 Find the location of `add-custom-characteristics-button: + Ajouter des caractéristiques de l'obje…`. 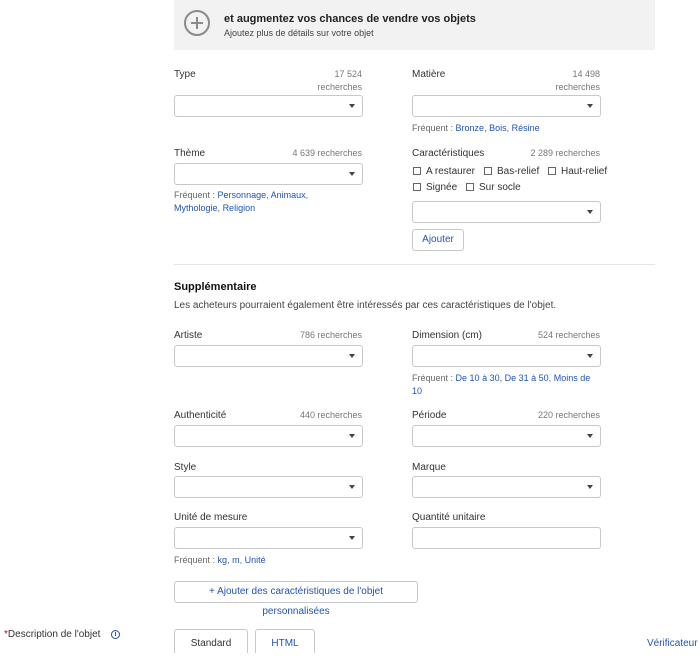

add-custom-characteristics-button: + Ajouter des caractéristiques de l'obje… is located at coordinates (296, 599).